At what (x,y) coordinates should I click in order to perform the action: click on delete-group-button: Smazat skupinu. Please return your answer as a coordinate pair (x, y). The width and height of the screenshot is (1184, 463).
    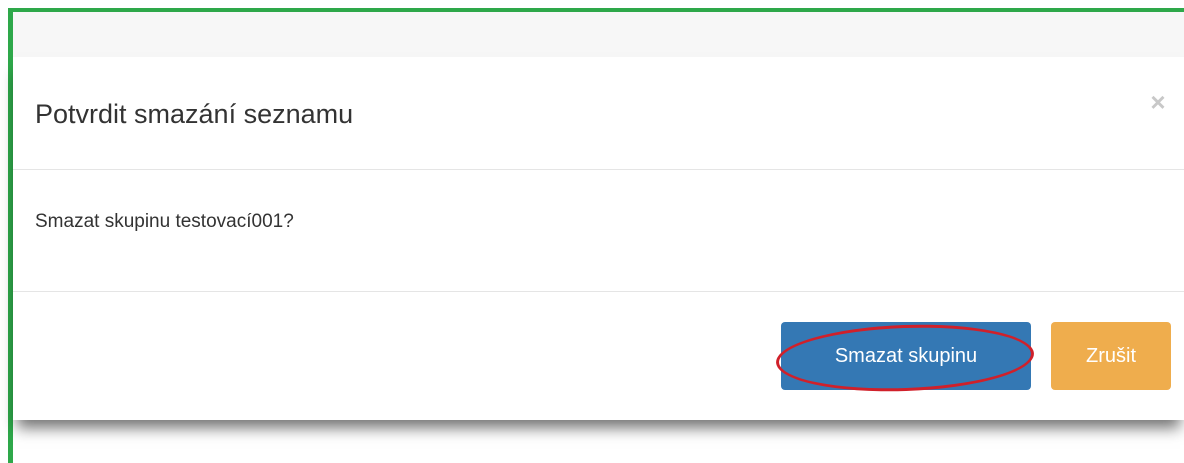
    Looking at the image, I should click on (906, 356).